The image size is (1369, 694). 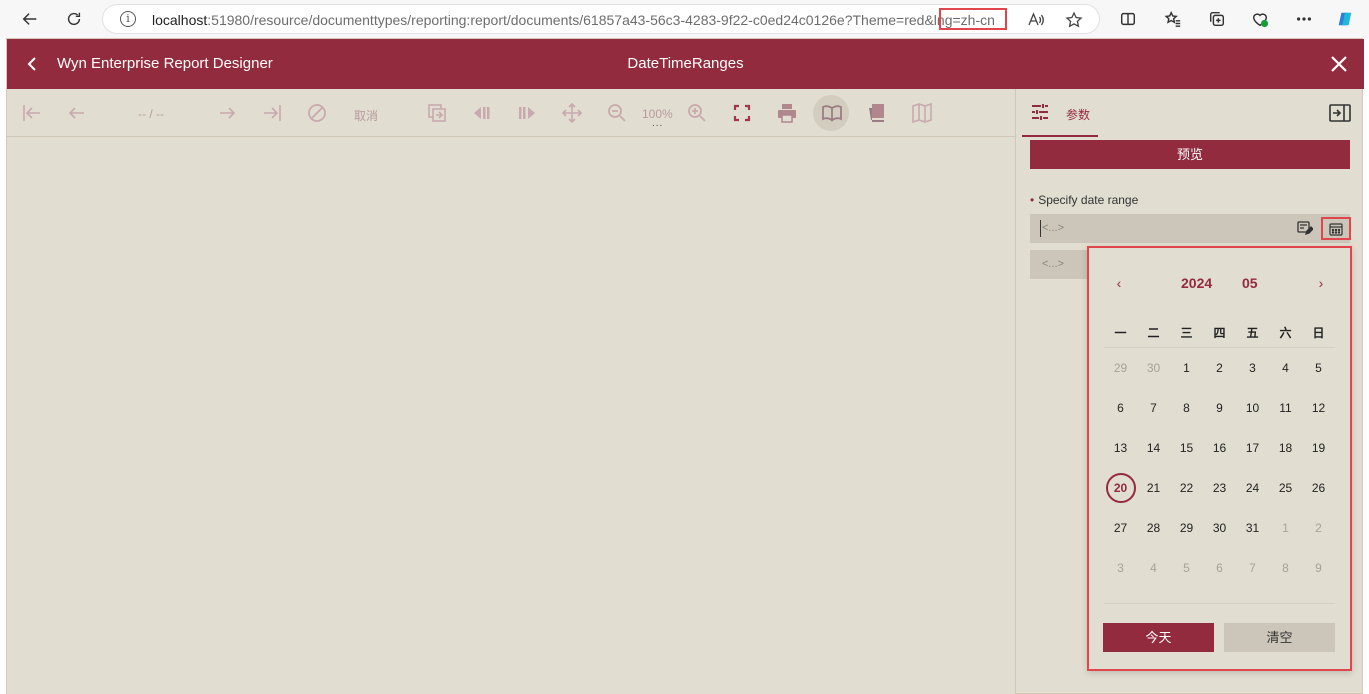 I want to click on date-range-end-field: <...>, so click(x=1060, y=264).